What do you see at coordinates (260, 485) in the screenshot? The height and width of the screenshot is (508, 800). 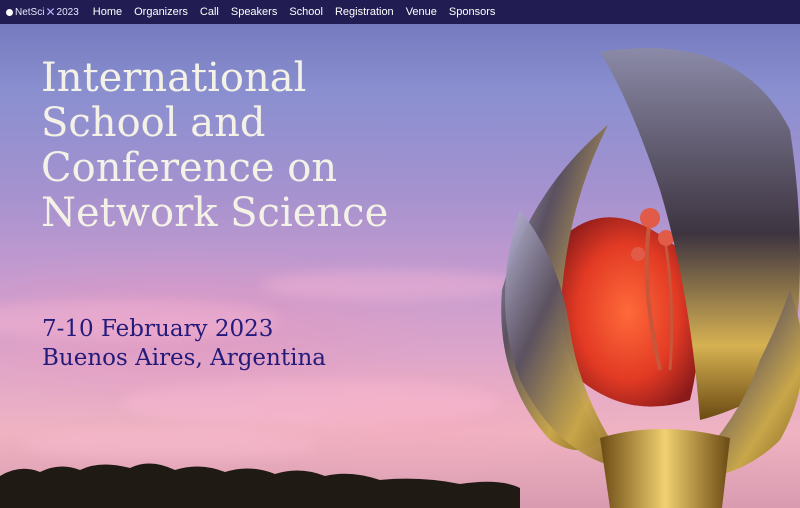 I see `treeline-silhouette` at bounding box center [260, 485].